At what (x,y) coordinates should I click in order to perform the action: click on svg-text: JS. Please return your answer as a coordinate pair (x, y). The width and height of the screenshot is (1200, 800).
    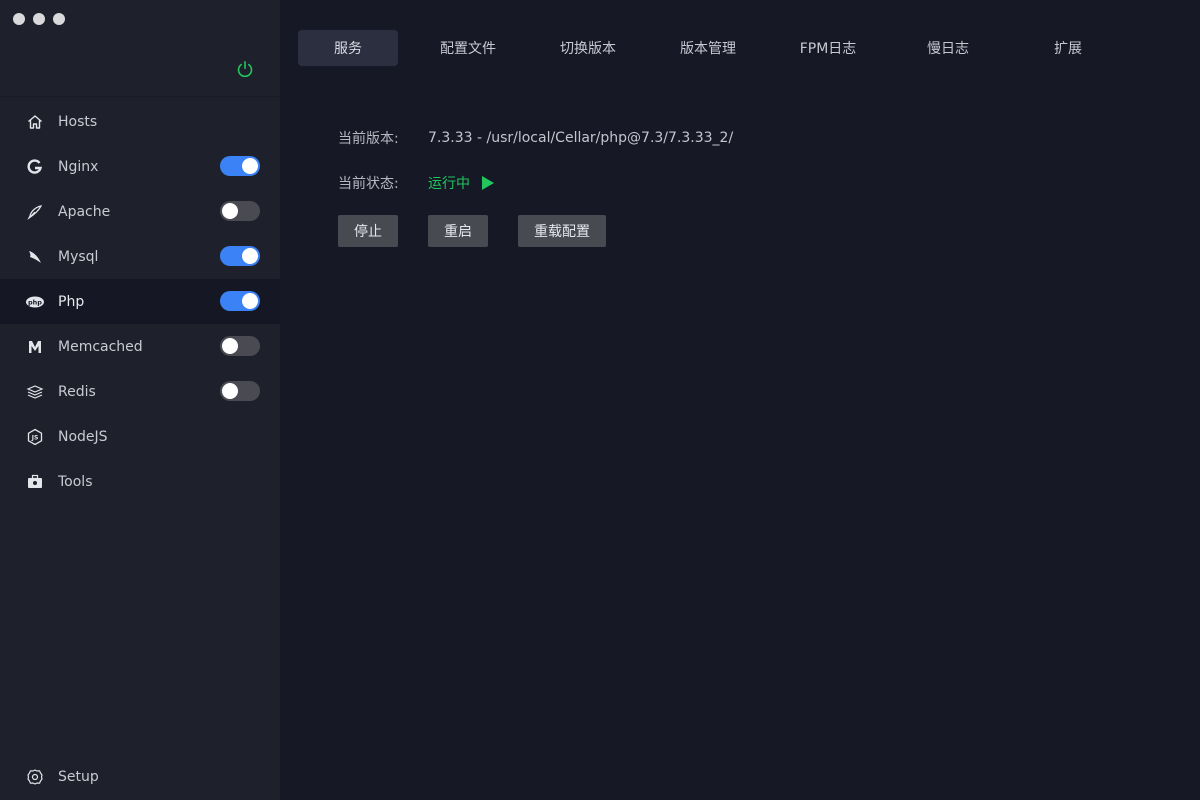
    Looking at the image, I should click on (35, 437).